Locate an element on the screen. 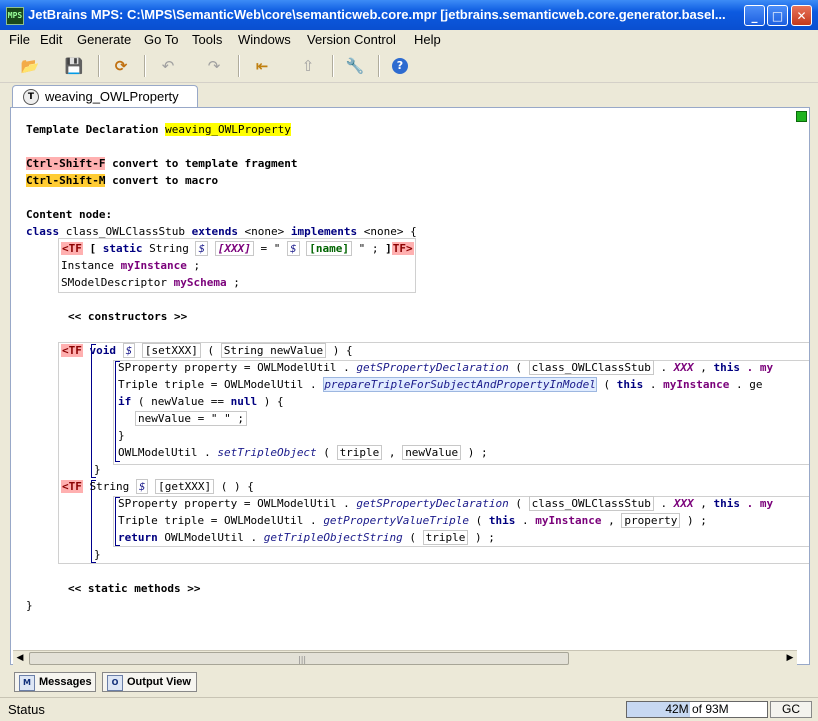  implements-value: <none> { is located at coordinates (387, 231).